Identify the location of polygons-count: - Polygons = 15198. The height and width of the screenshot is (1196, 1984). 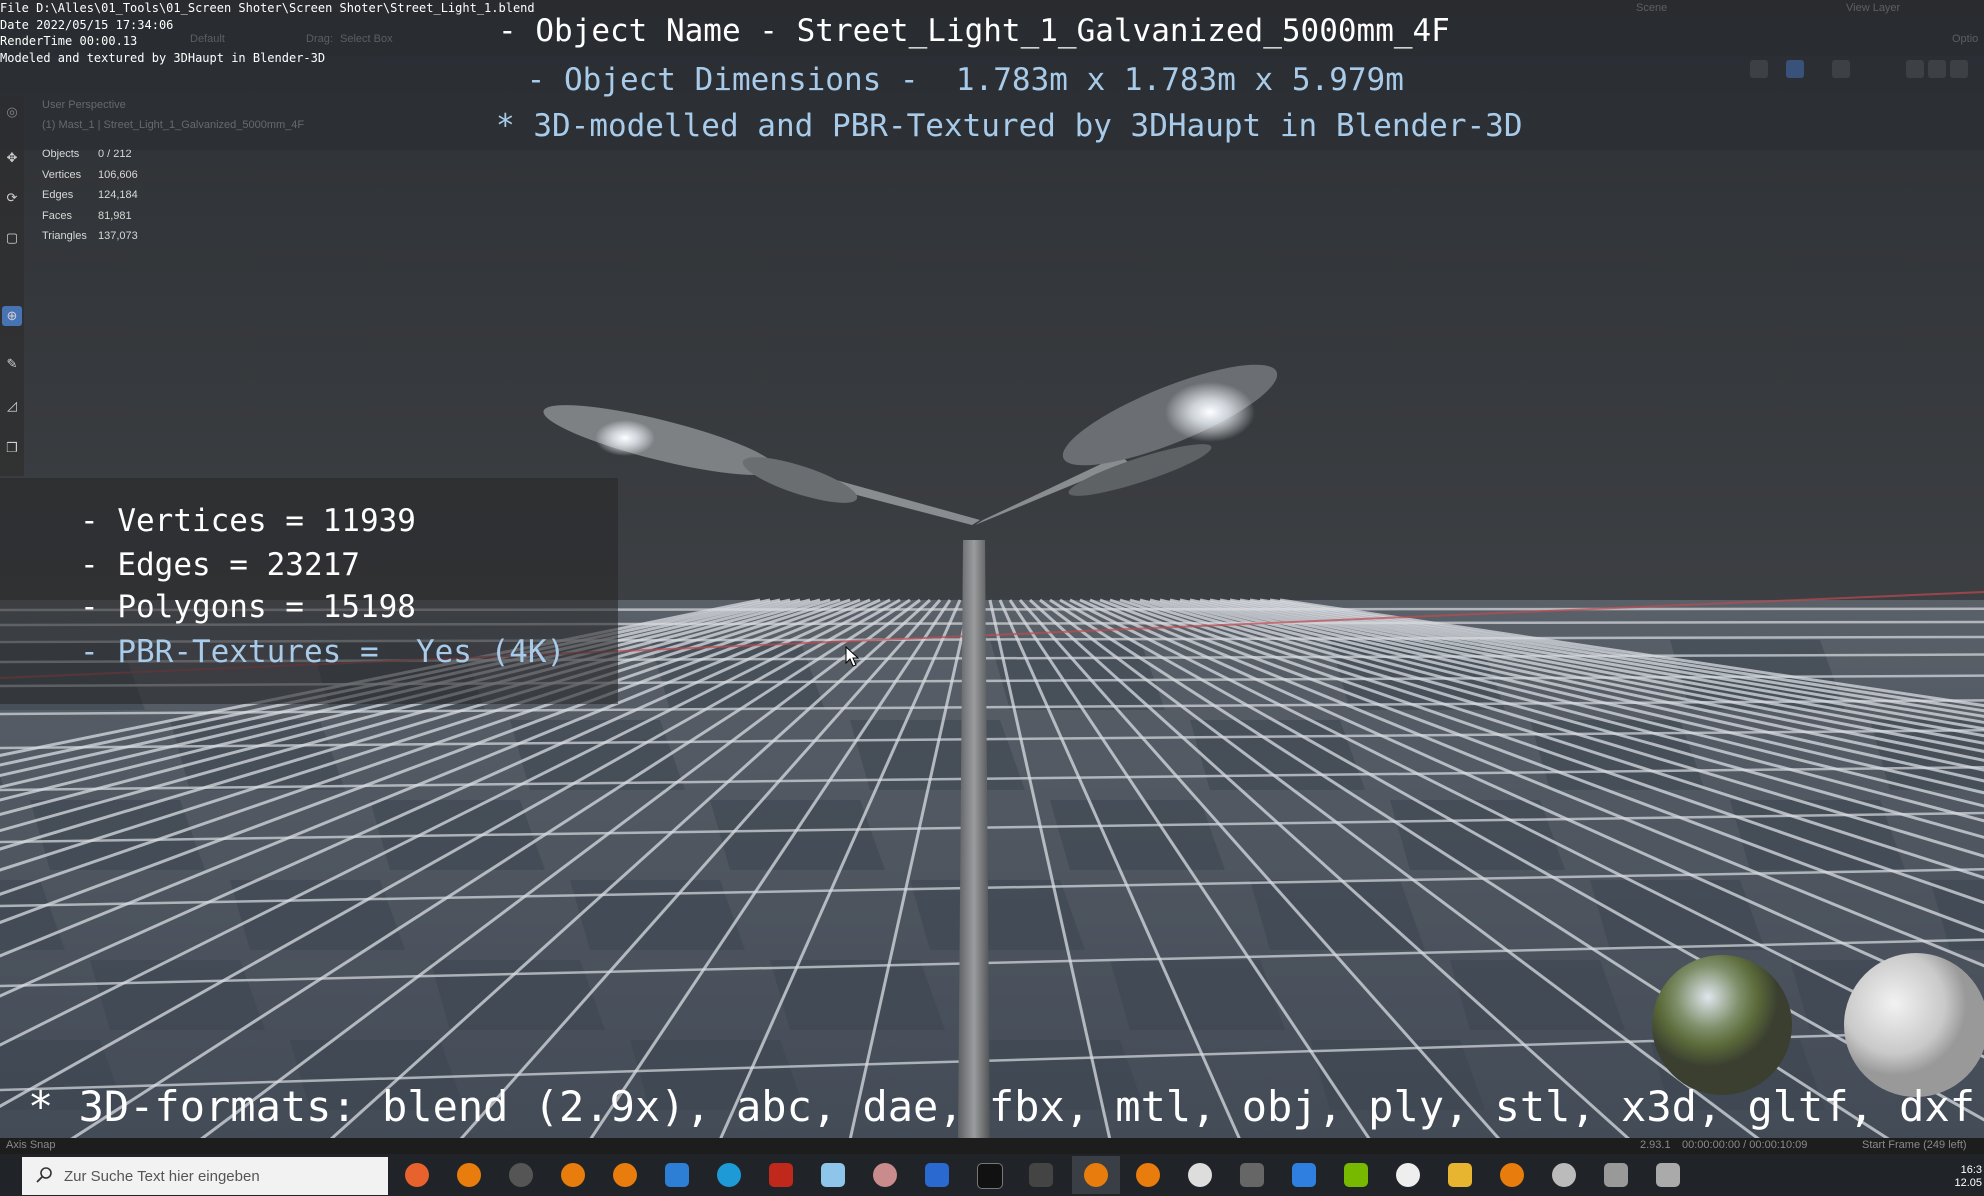
(248, 607).